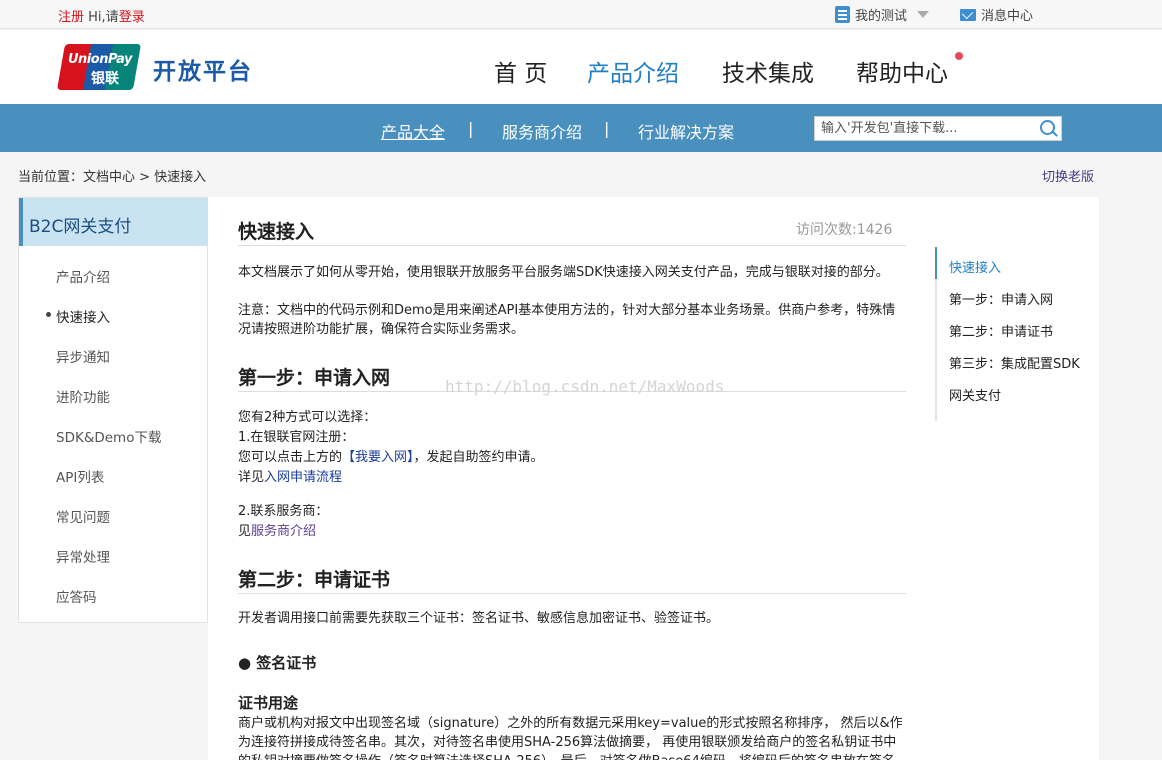 This screenshot has height=760, width=1162. Describe the element at coordinates (105, 79) in the screenshot. I see `logo-cn-text: 银联` at that location.